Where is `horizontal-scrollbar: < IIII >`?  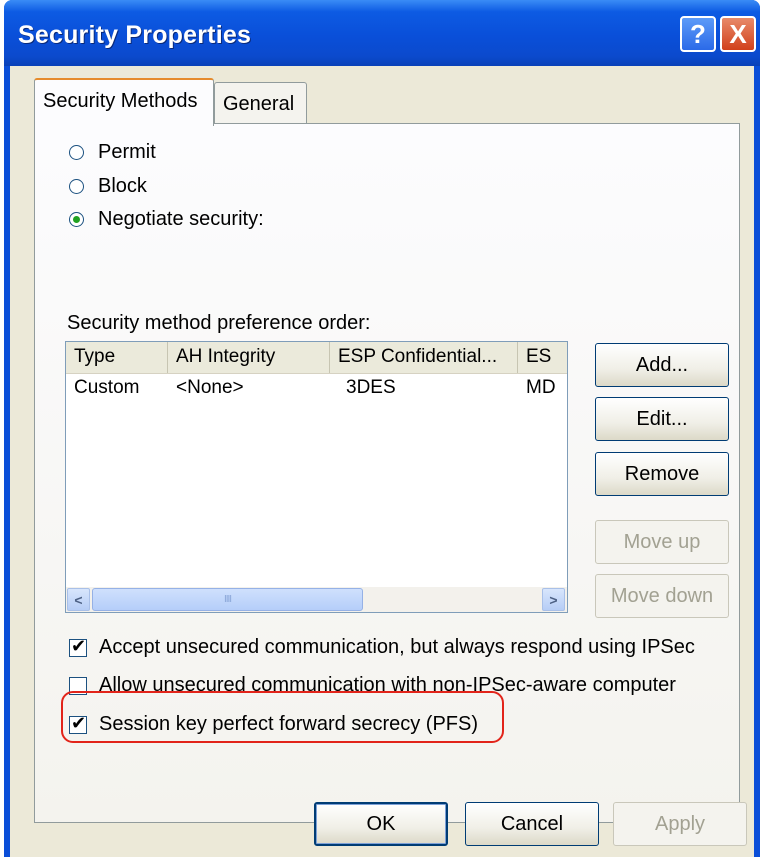 horizontal-scrollbar: < IIII > is located at coordinates (316, 599).